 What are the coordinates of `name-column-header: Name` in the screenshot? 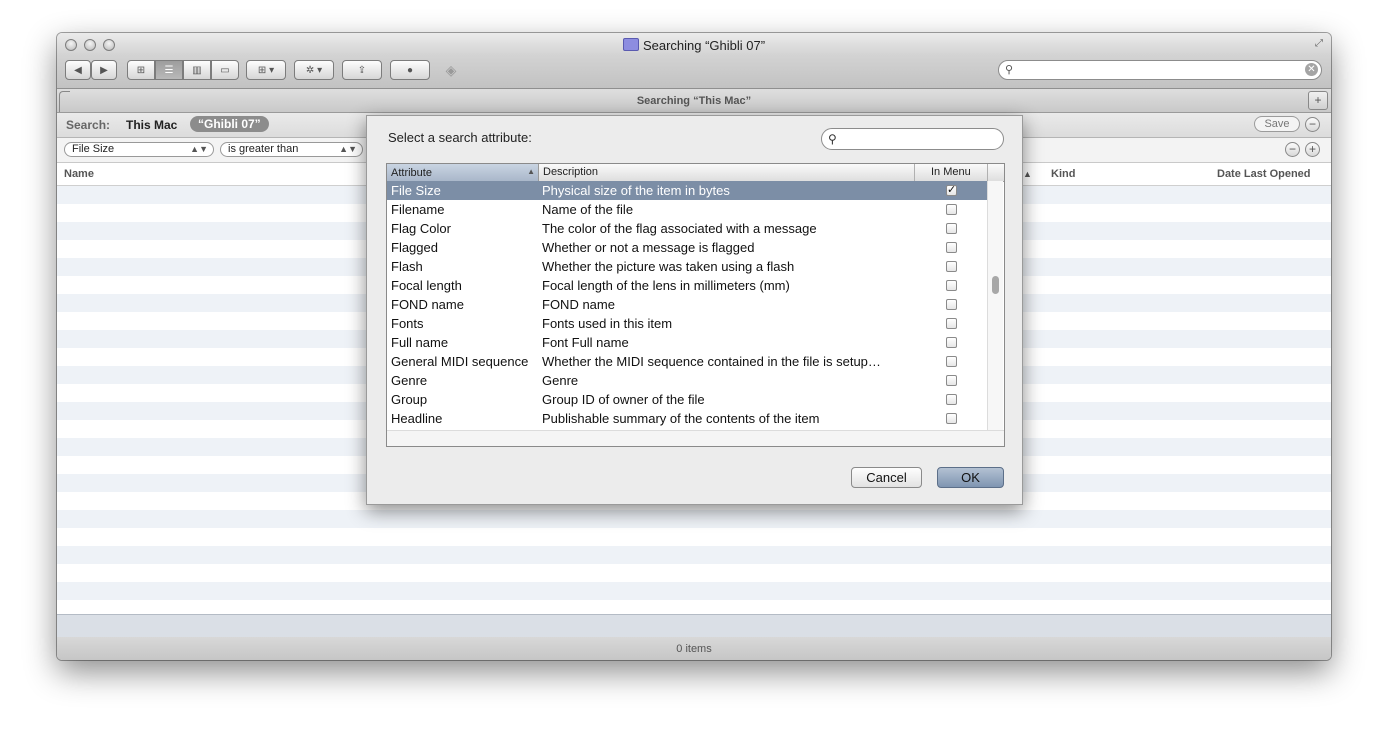 It's located at (79, 174).